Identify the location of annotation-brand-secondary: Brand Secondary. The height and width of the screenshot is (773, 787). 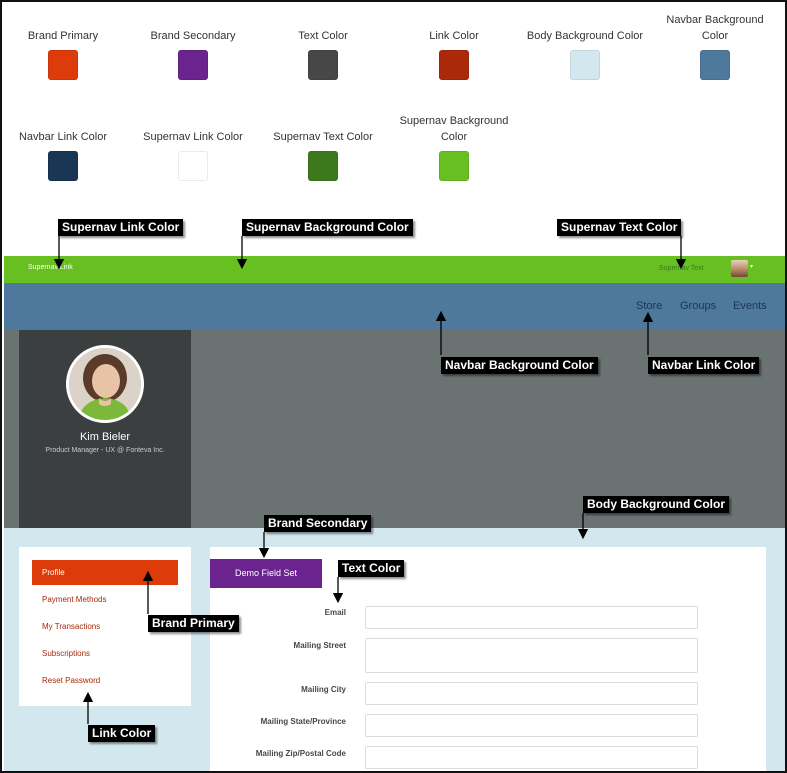
(318, 523).